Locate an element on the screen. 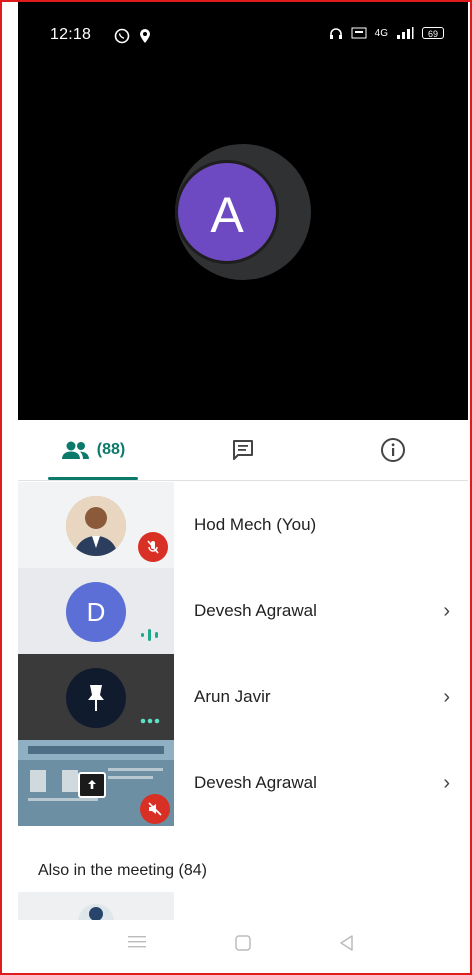 The height and width of the screenshot is (975, 472). menu-icon is located at coordinates (137, 942).